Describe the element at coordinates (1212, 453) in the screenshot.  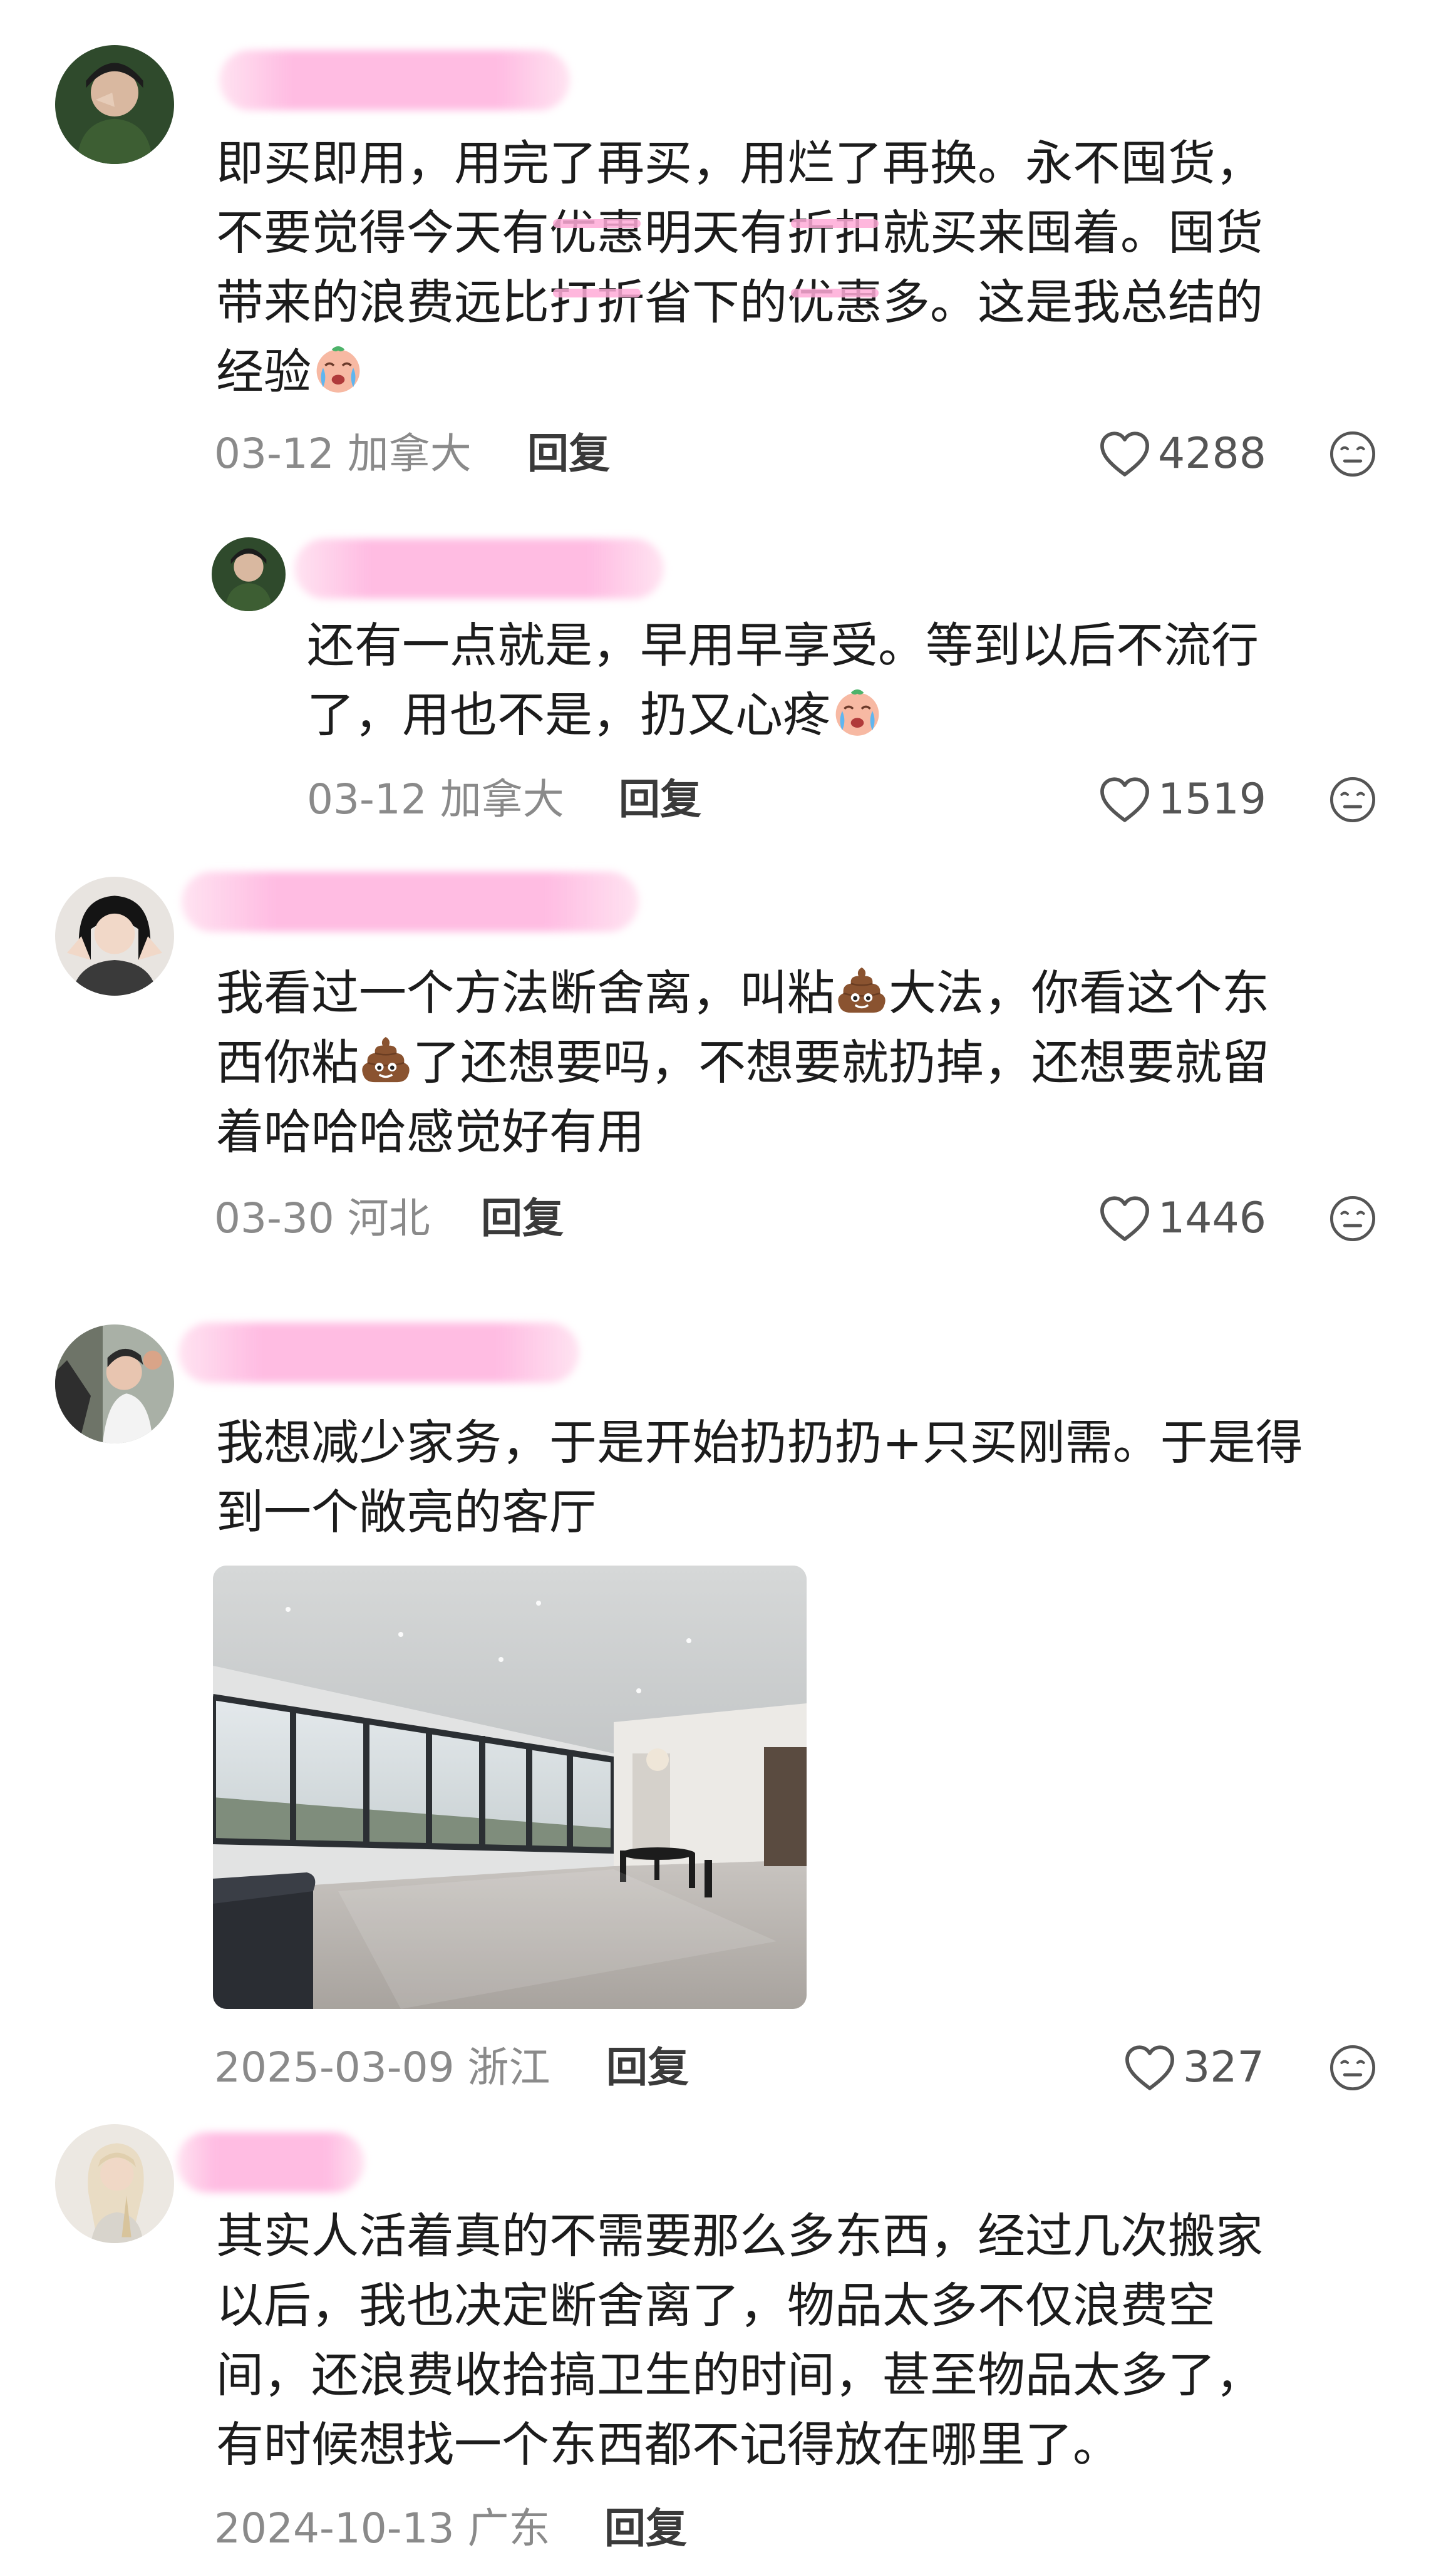
I see `like-count: 4288` at that location.